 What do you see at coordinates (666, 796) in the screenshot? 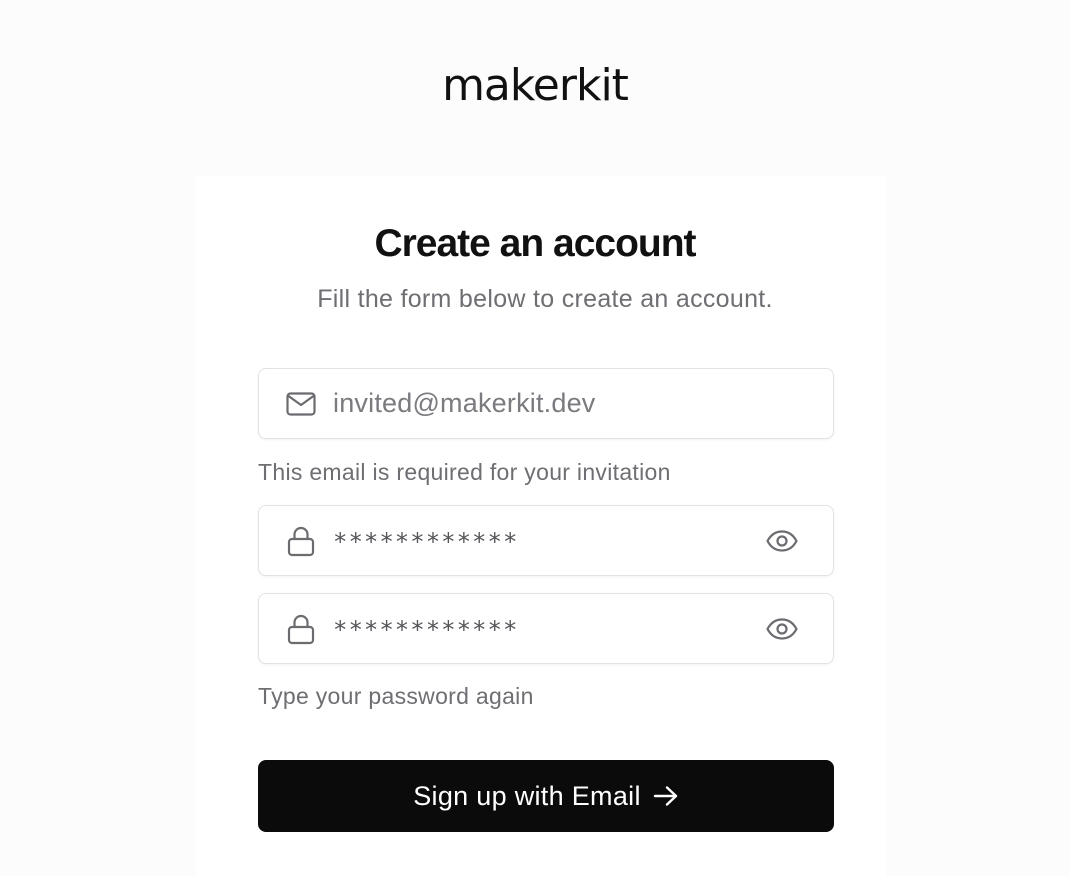
I see `arrow-right-icon` at bounding box center [666, 796].